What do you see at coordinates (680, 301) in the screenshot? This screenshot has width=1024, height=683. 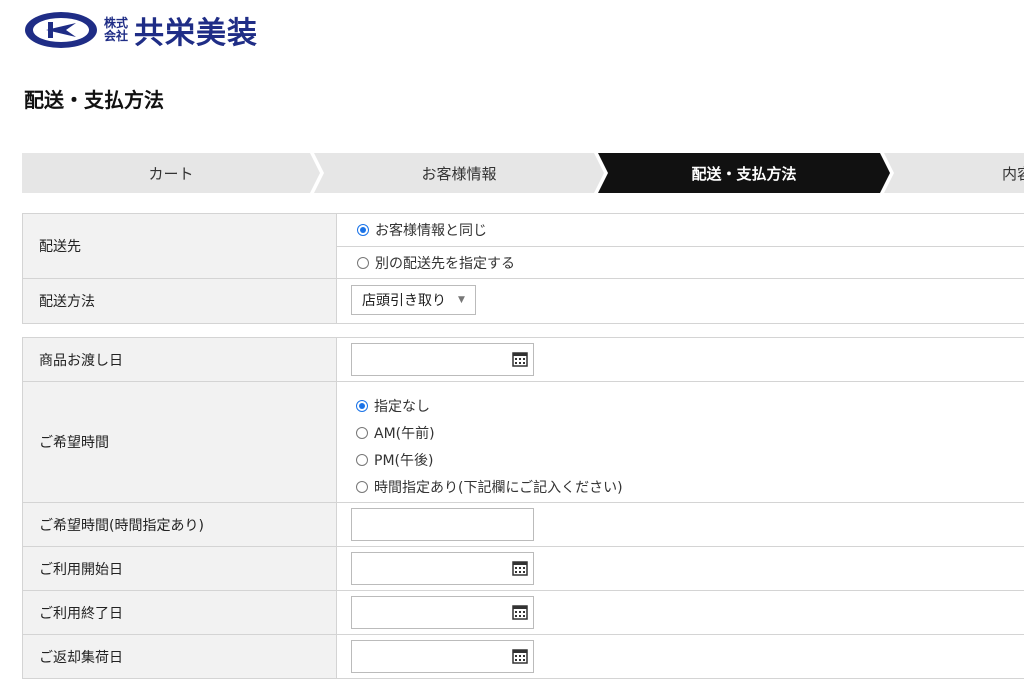 I see `delivery-method-cell: 店頭引き取り ▼` at bounding box center [680, 301].